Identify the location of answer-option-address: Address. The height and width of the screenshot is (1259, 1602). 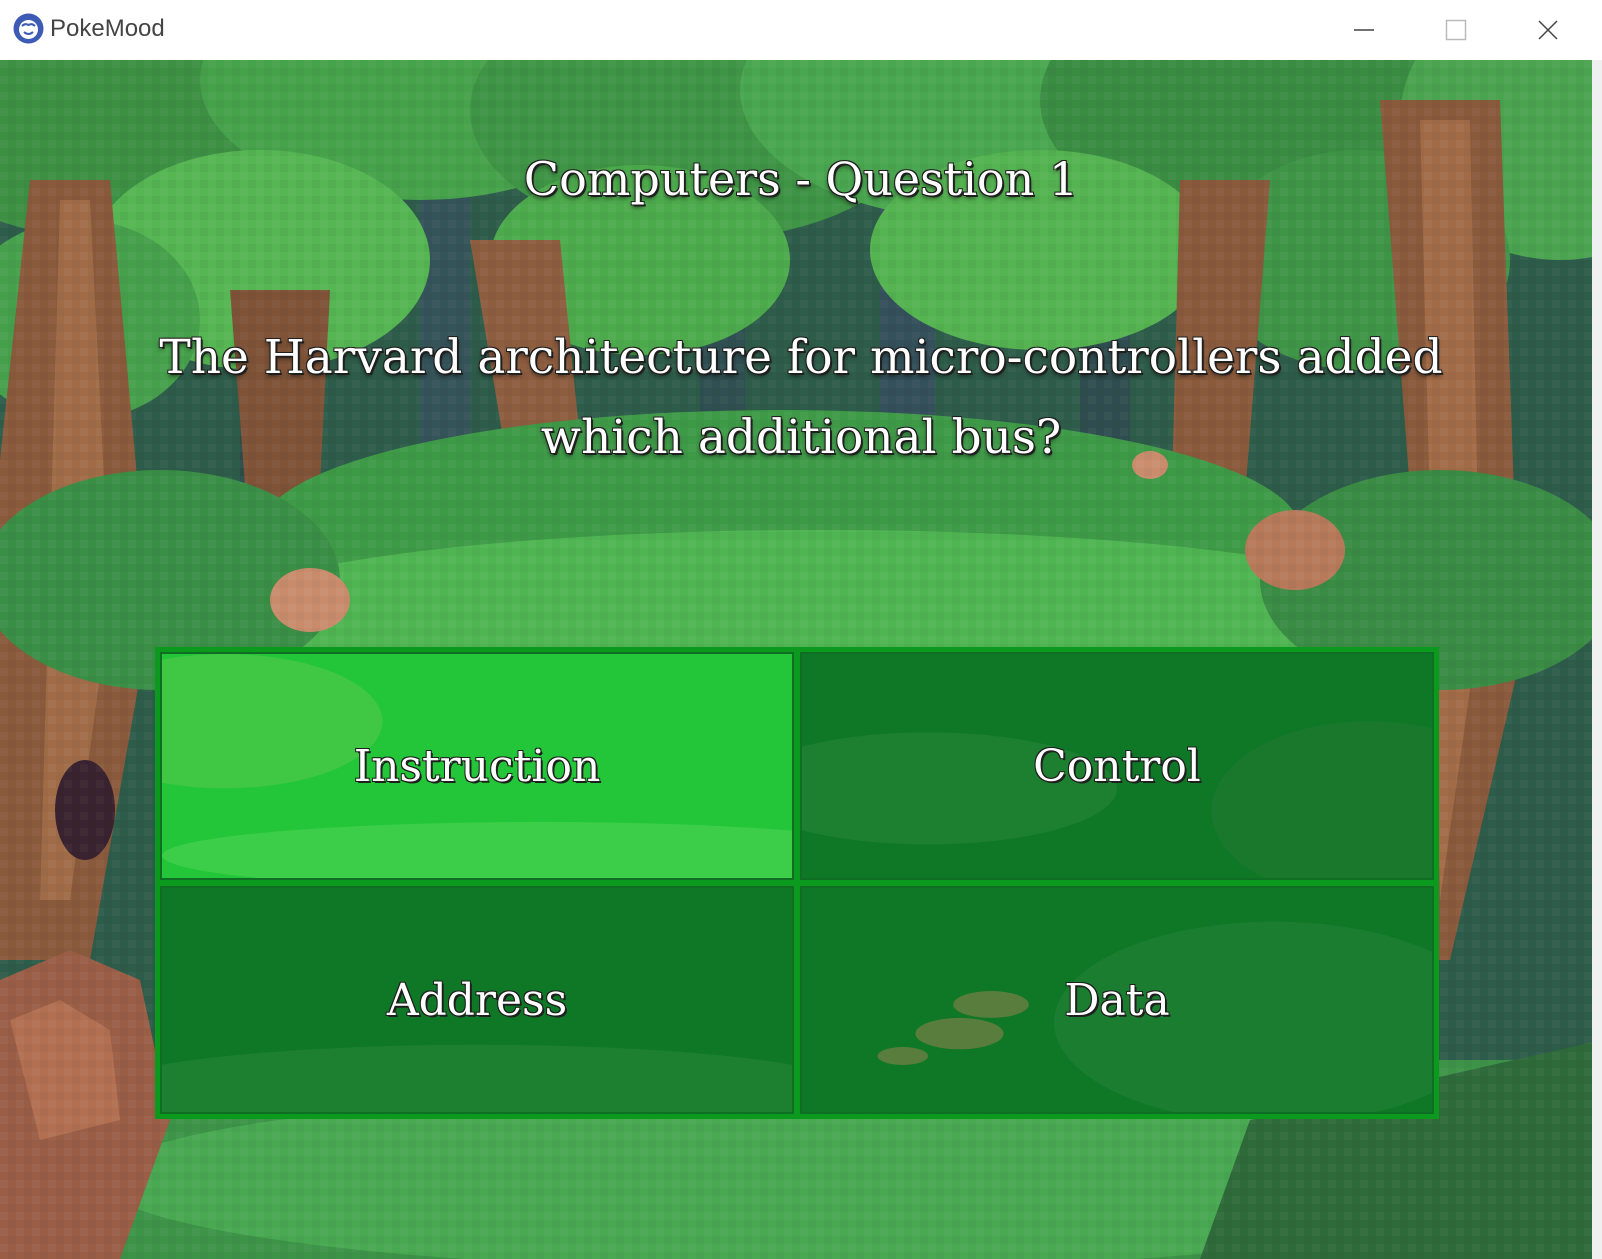
(477, 1000).